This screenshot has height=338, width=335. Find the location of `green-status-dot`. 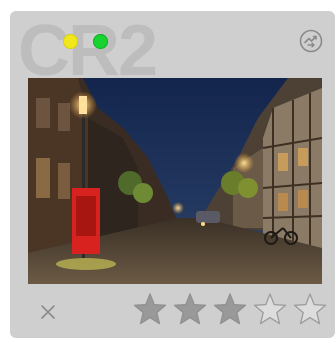

green-status-dot is located at coordinates (100, 41).